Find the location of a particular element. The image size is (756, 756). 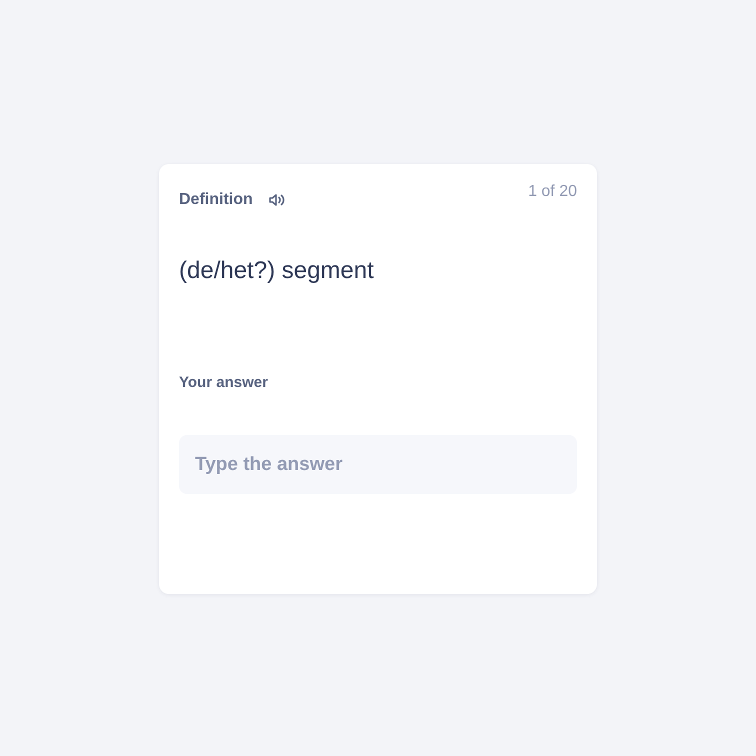

term-text: (de/het?) segment is located at coordinates (277, 271).